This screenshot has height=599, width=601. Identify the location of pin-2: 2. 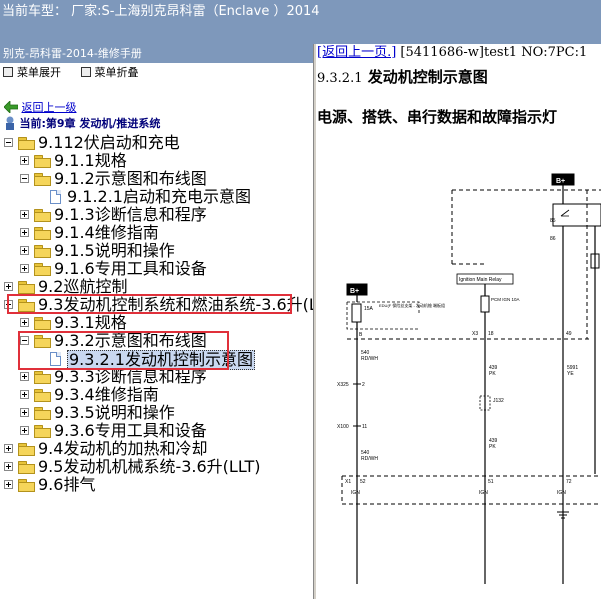
(363, 385).